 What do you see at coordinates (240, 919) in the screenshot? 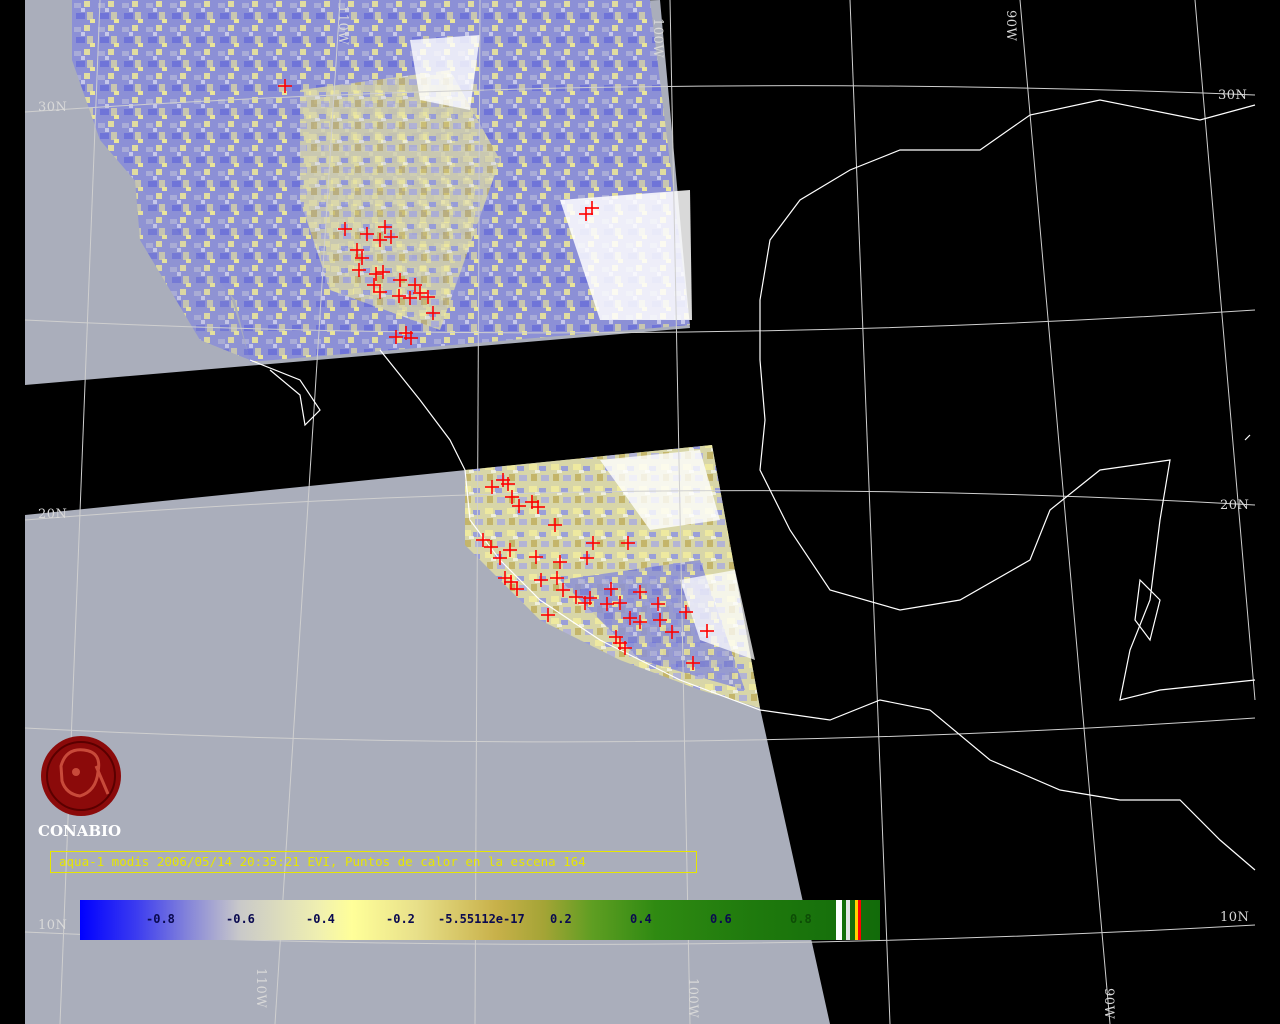
I see `colorbar-tick: -0.6` at bounding box center [240, 919].